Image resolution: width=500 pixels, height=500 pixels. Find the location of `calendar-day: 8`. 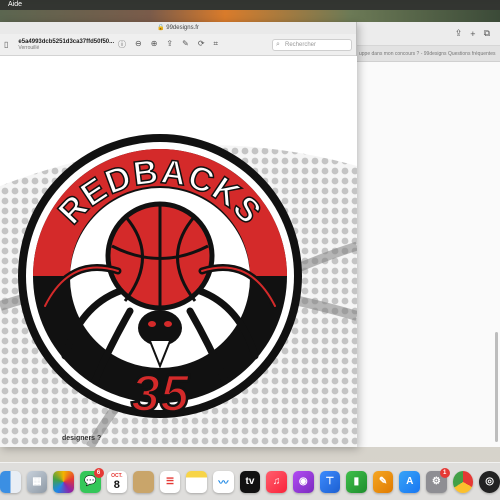

calendar-day: 8 is located at coordinates (116, 484).